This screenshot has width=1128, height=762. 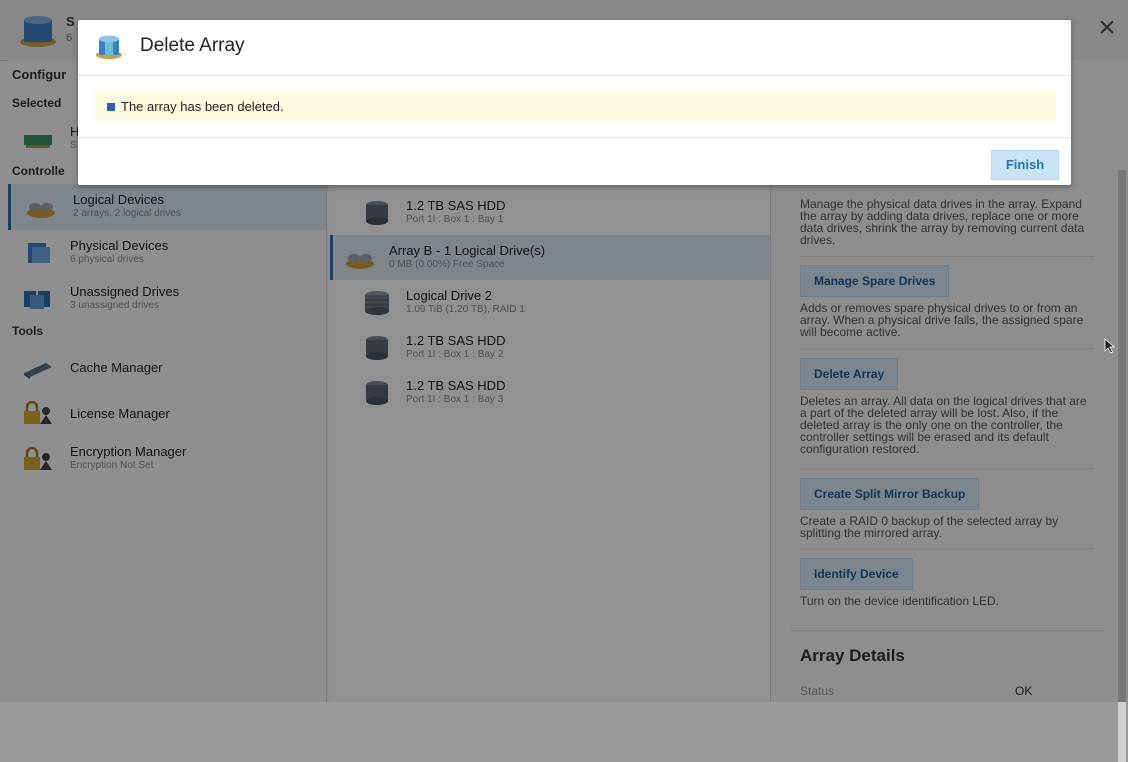 I want to click on array-icon, so click(x=109, y=47).